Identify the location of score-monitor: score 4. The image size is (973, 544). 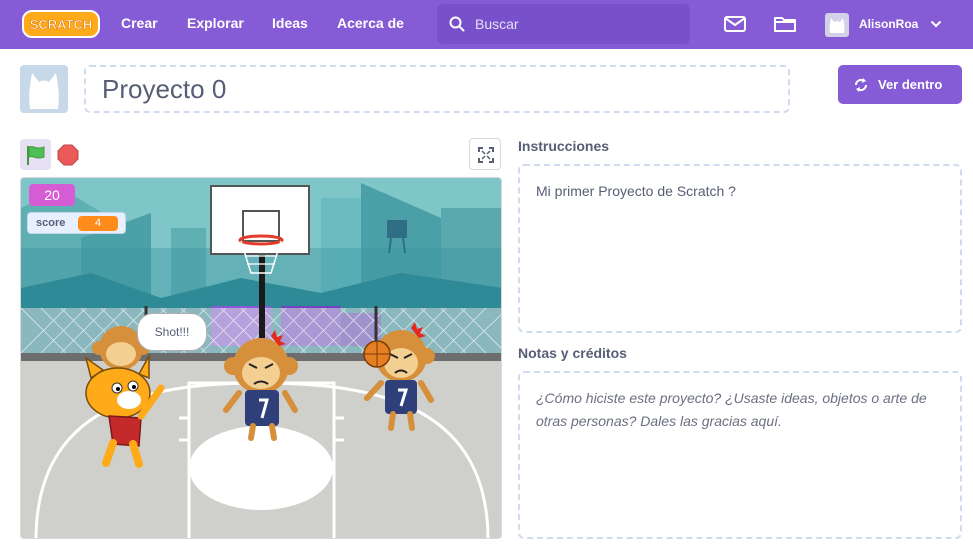
(76, 223).